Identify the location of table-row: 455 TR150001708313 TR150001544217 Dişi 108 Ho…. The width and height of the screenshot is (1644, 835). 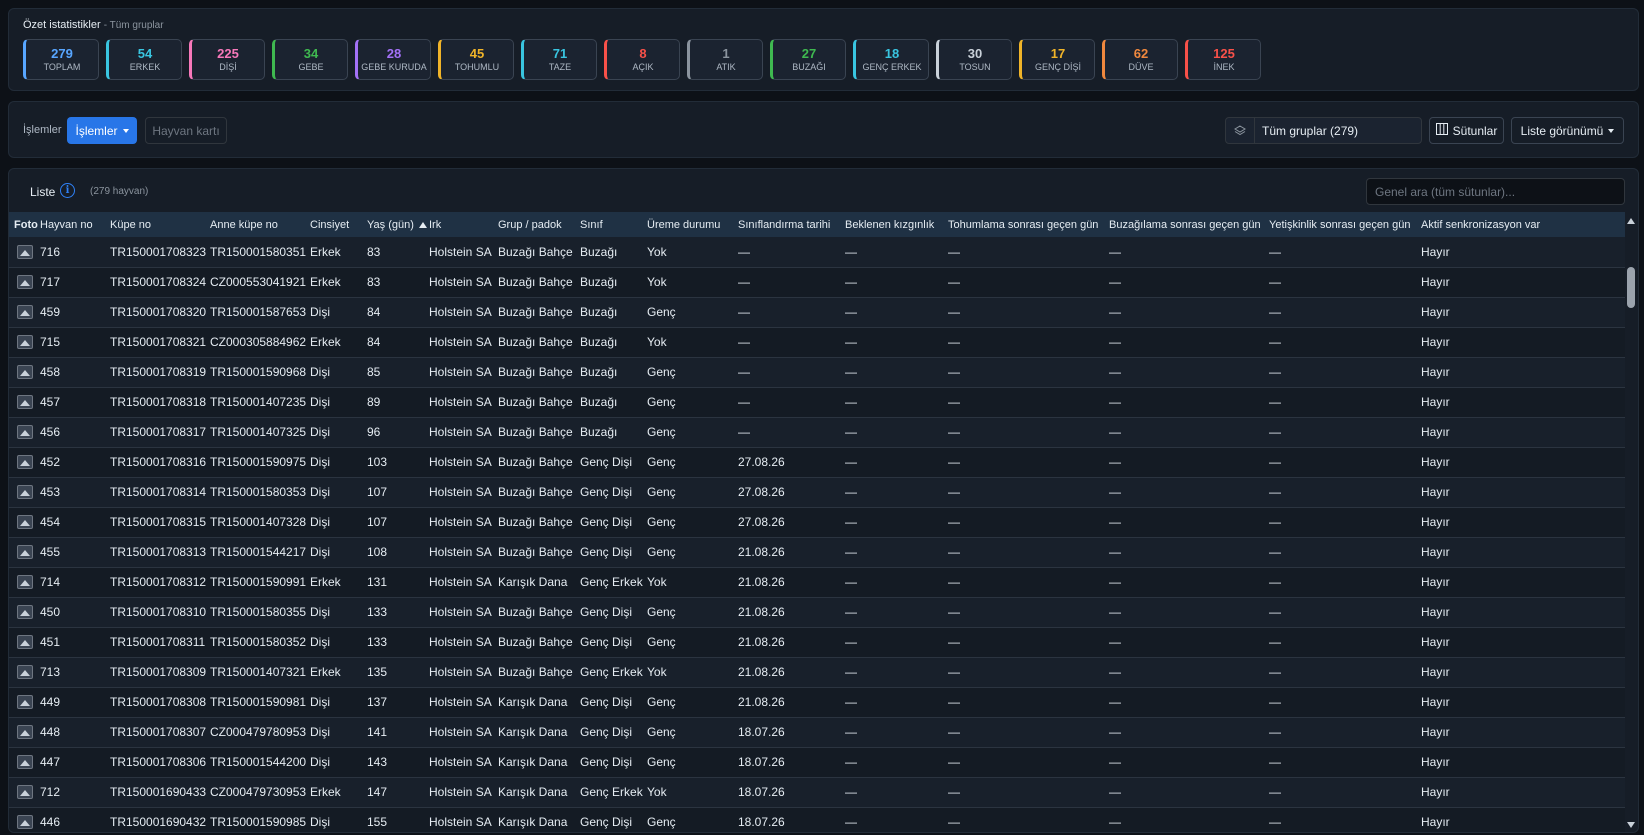
(818, 552).